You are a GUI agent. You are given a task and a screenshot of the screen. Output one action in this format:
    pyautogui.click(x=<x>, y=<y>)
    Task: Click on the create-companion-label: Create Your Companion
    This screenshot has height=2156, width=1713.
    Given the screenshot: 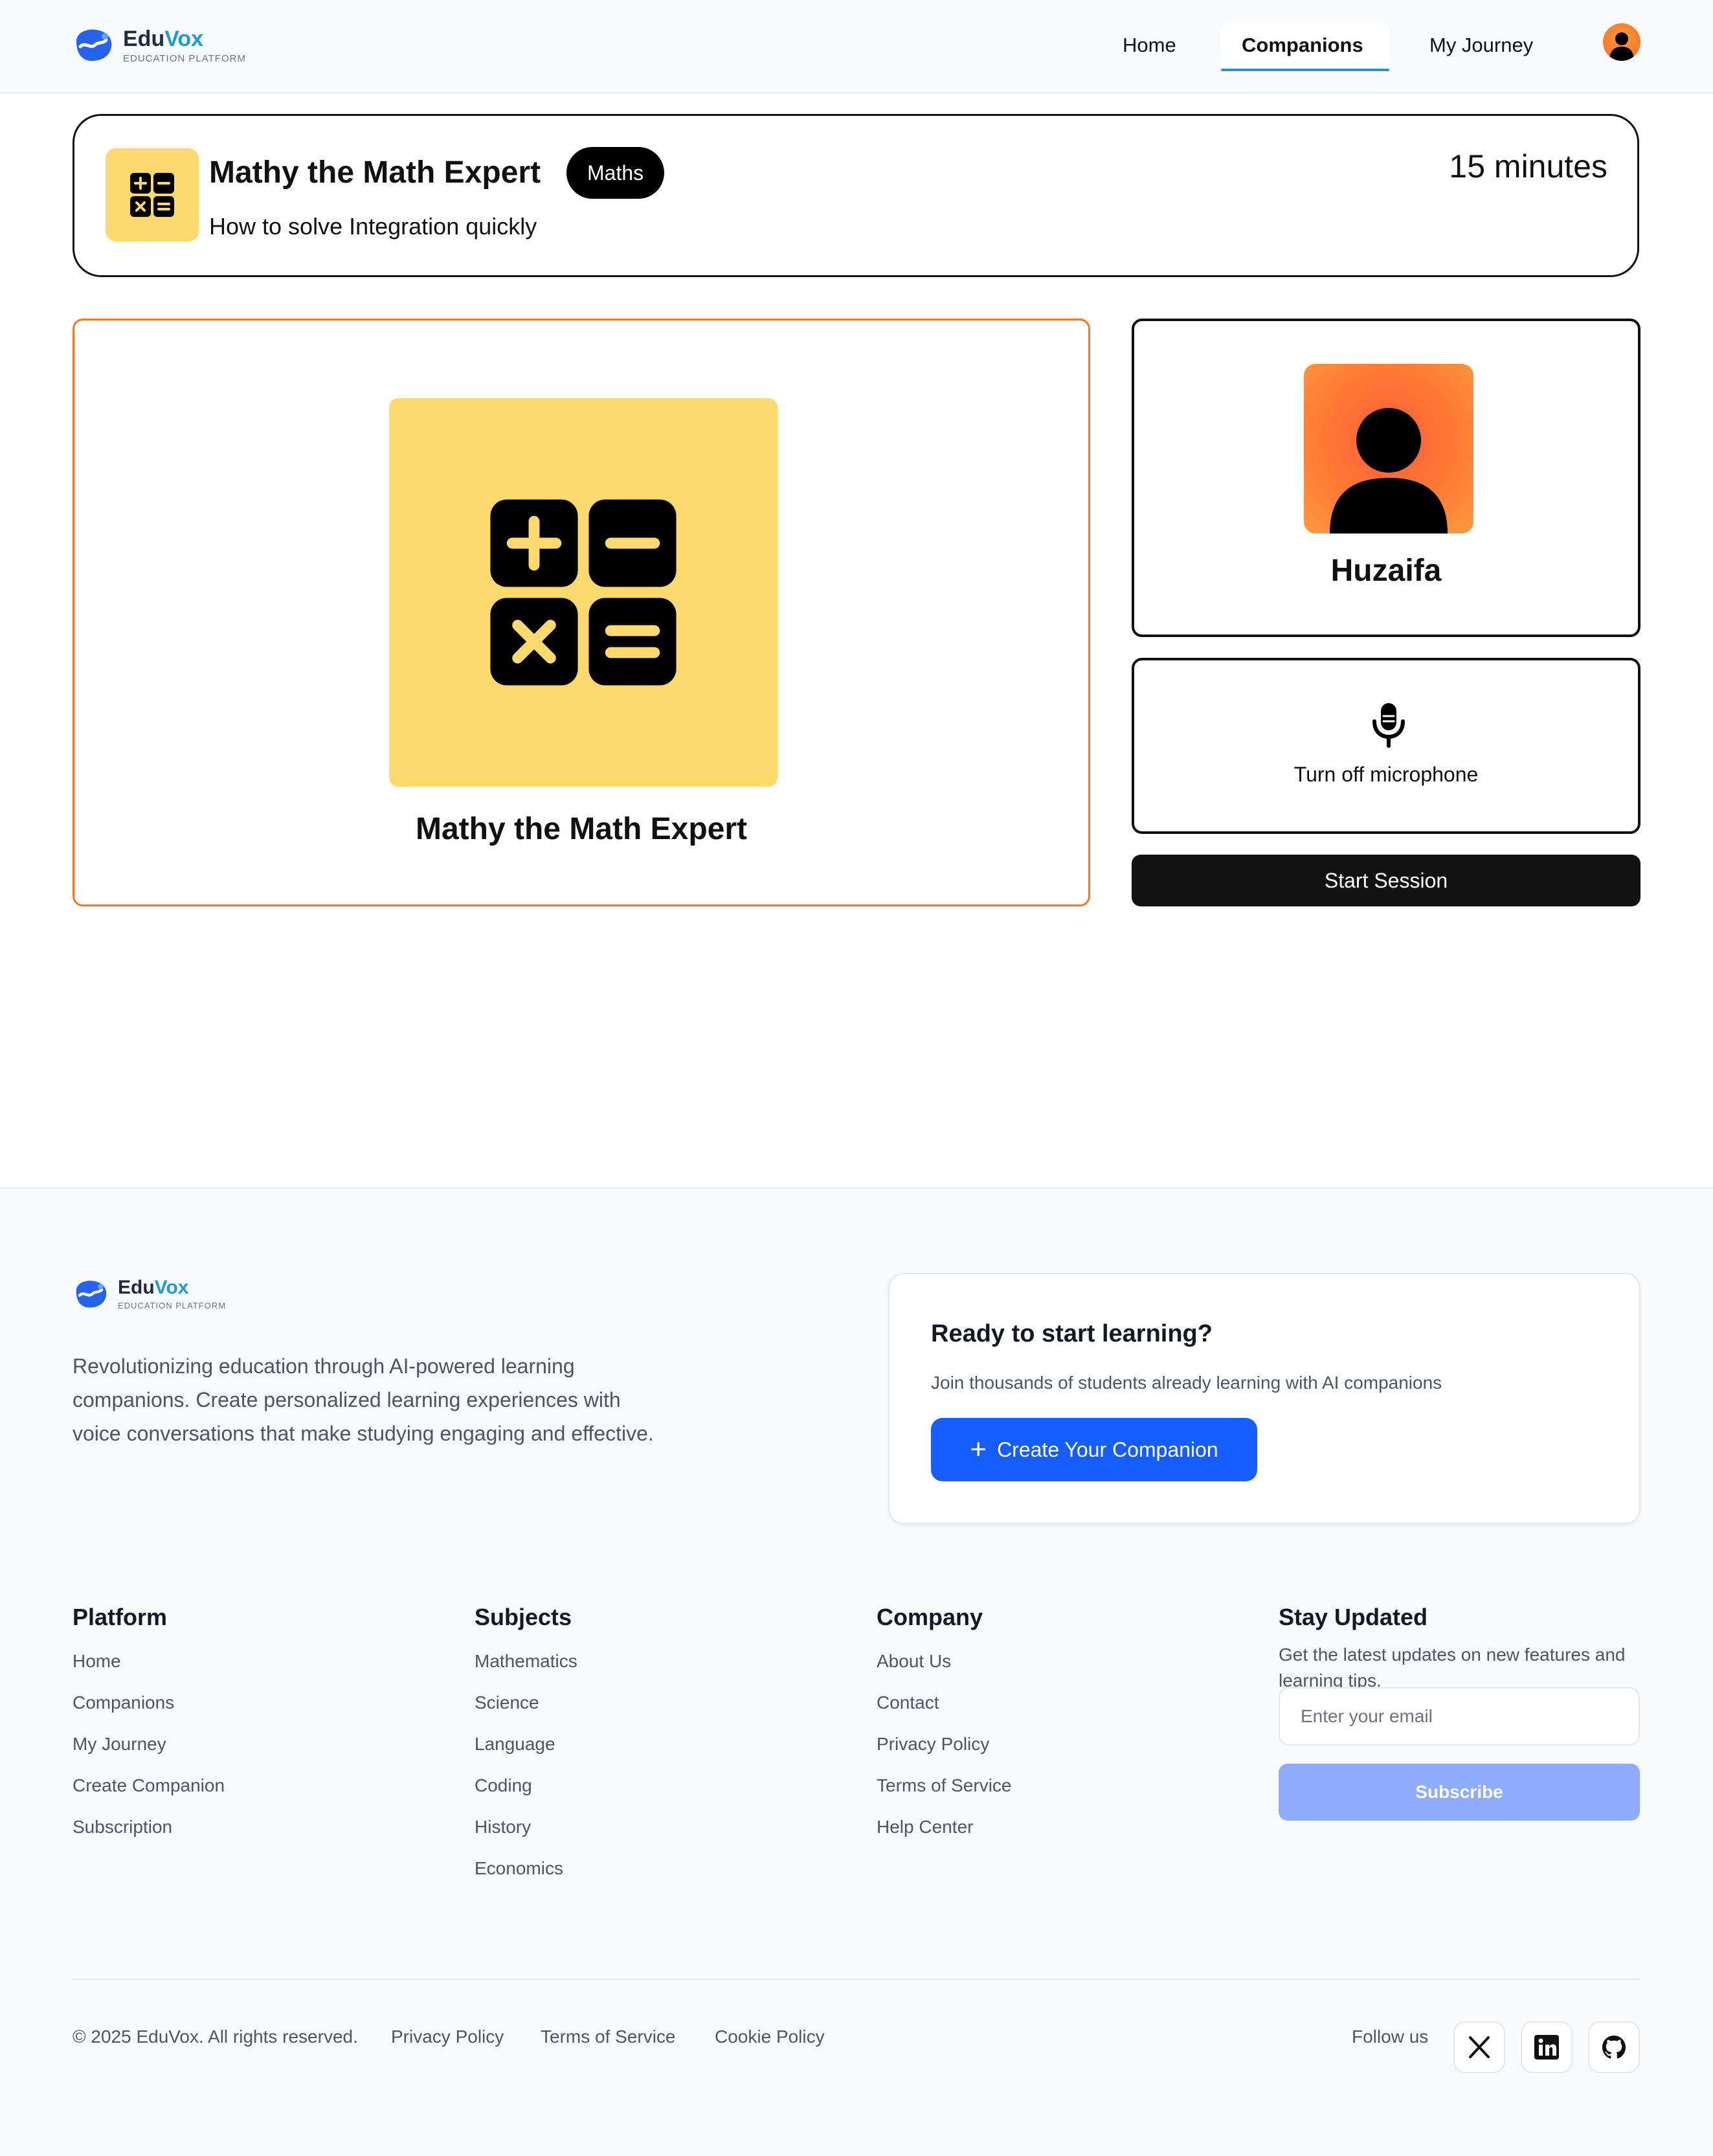 What is the action you would take?
    pyautogui.click(x=1107, y=1449)
    